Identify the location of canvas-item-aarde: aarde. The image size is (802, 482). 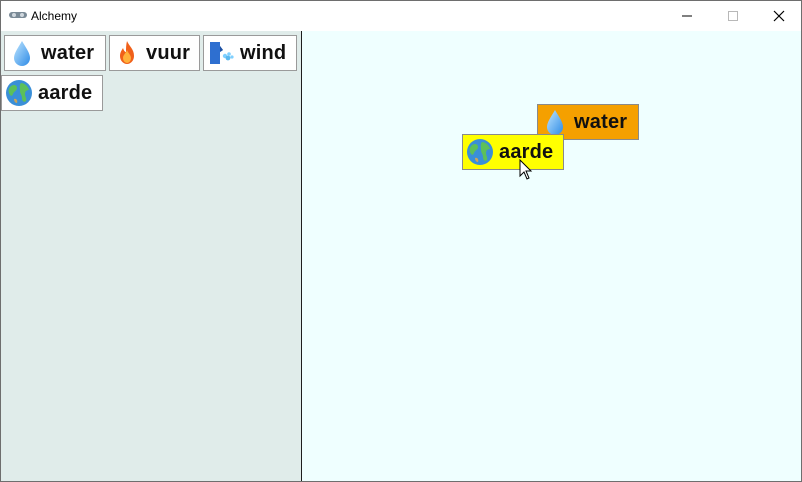
(513, 152).